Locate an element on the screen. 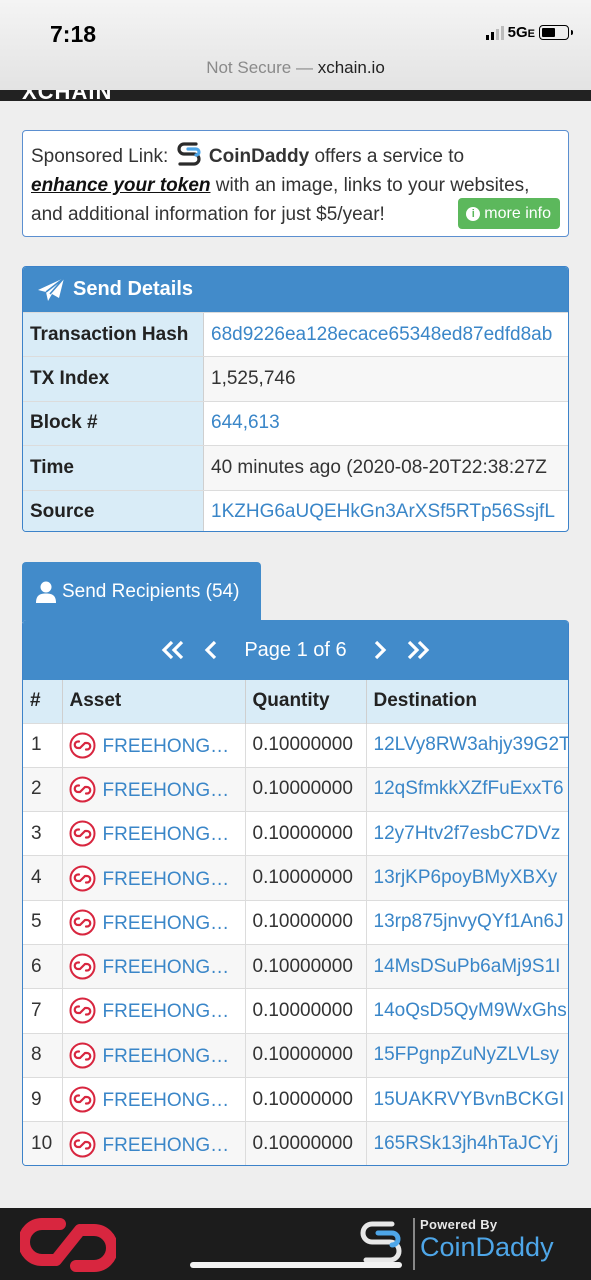  destination-link: 12y7Htv2f7esbC7DVz is located at coordinates (467, 833).